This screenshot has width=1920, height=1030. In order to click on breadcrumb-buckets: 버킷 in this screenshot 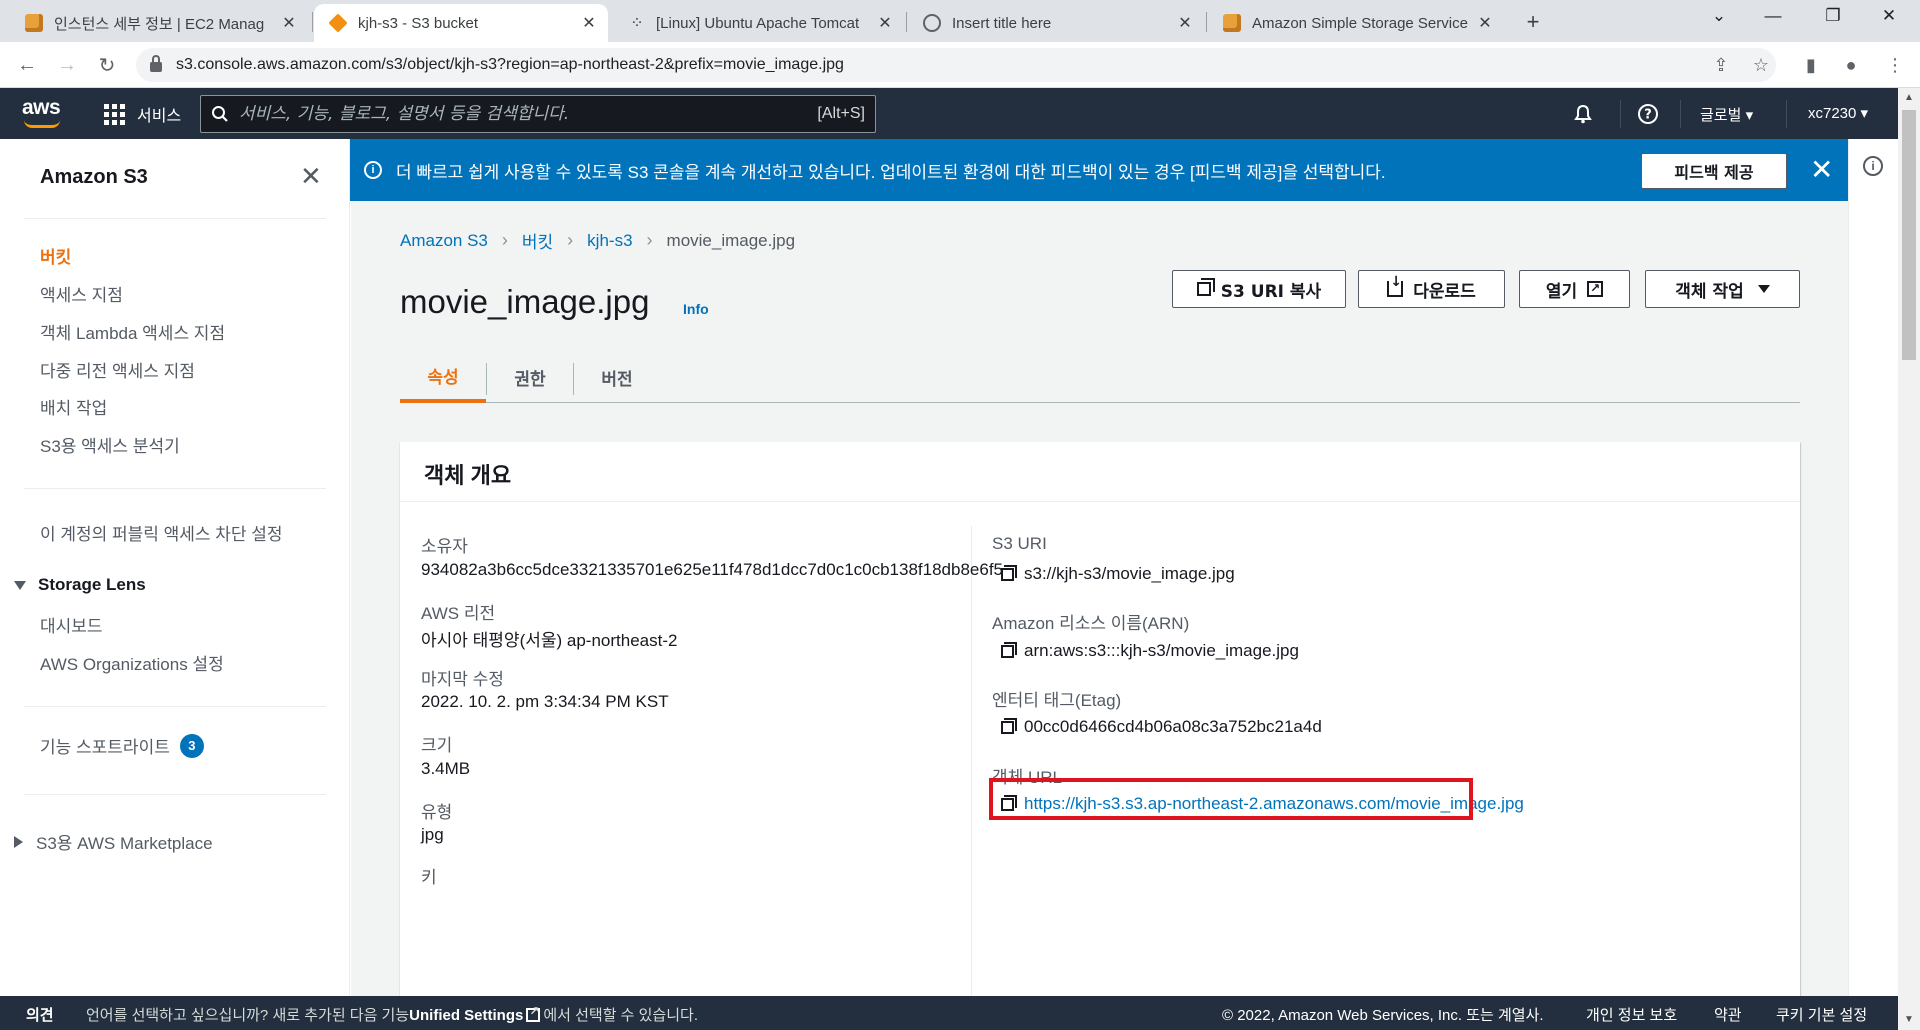, I will do `click(537, 240)`.